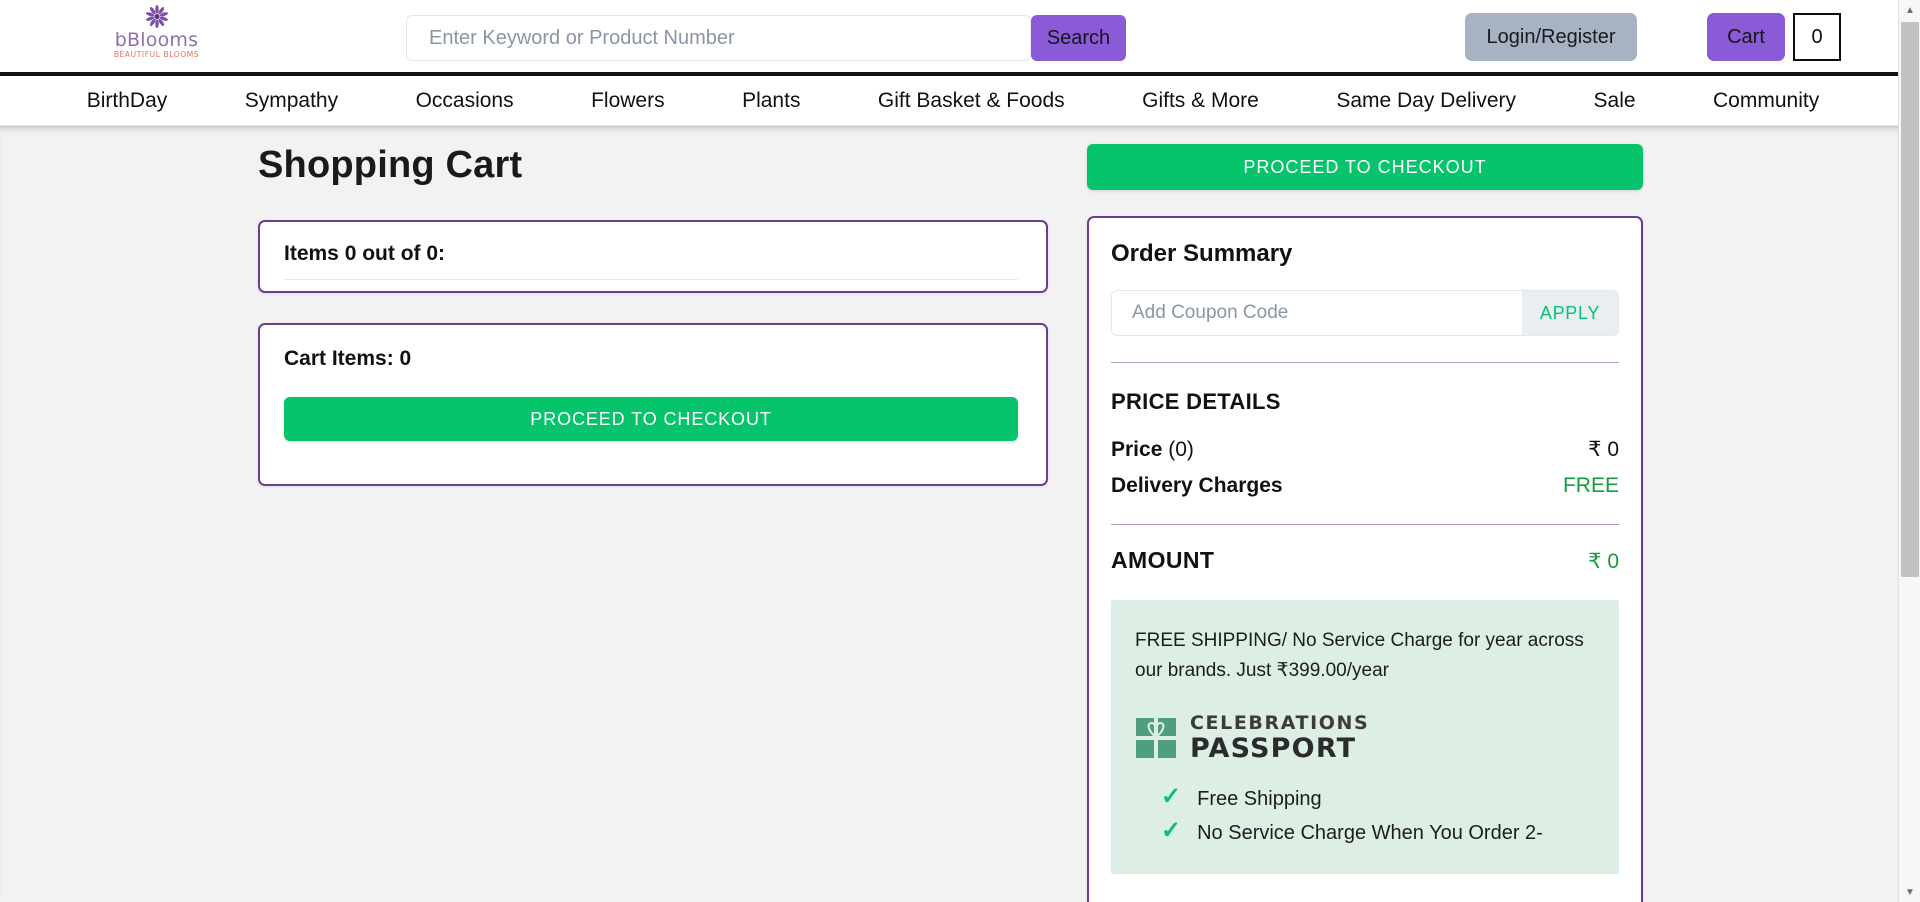  What do you see at coordinates (1615, 101) in the screenshot?
I see `nav-item-sale: Sale` at bounding box center [1615, 101].